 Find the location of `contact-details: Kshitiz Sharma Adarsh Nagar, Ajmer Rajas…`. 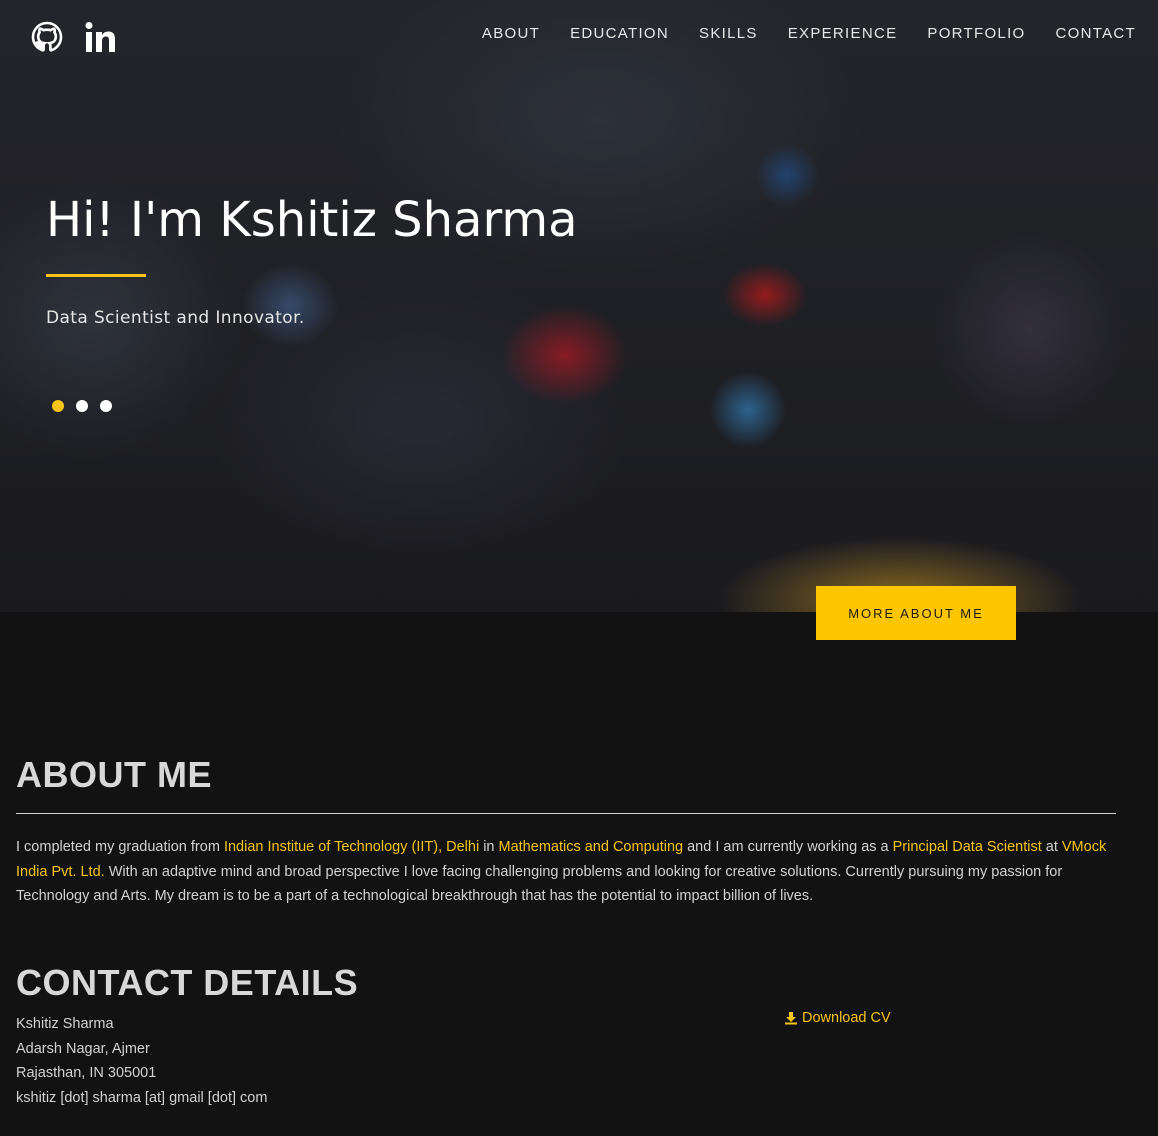

contact-details: Kshitiz Sharma Adarsh Nagar, Ajmer Rajas… is located at coordinates (141, 1061).